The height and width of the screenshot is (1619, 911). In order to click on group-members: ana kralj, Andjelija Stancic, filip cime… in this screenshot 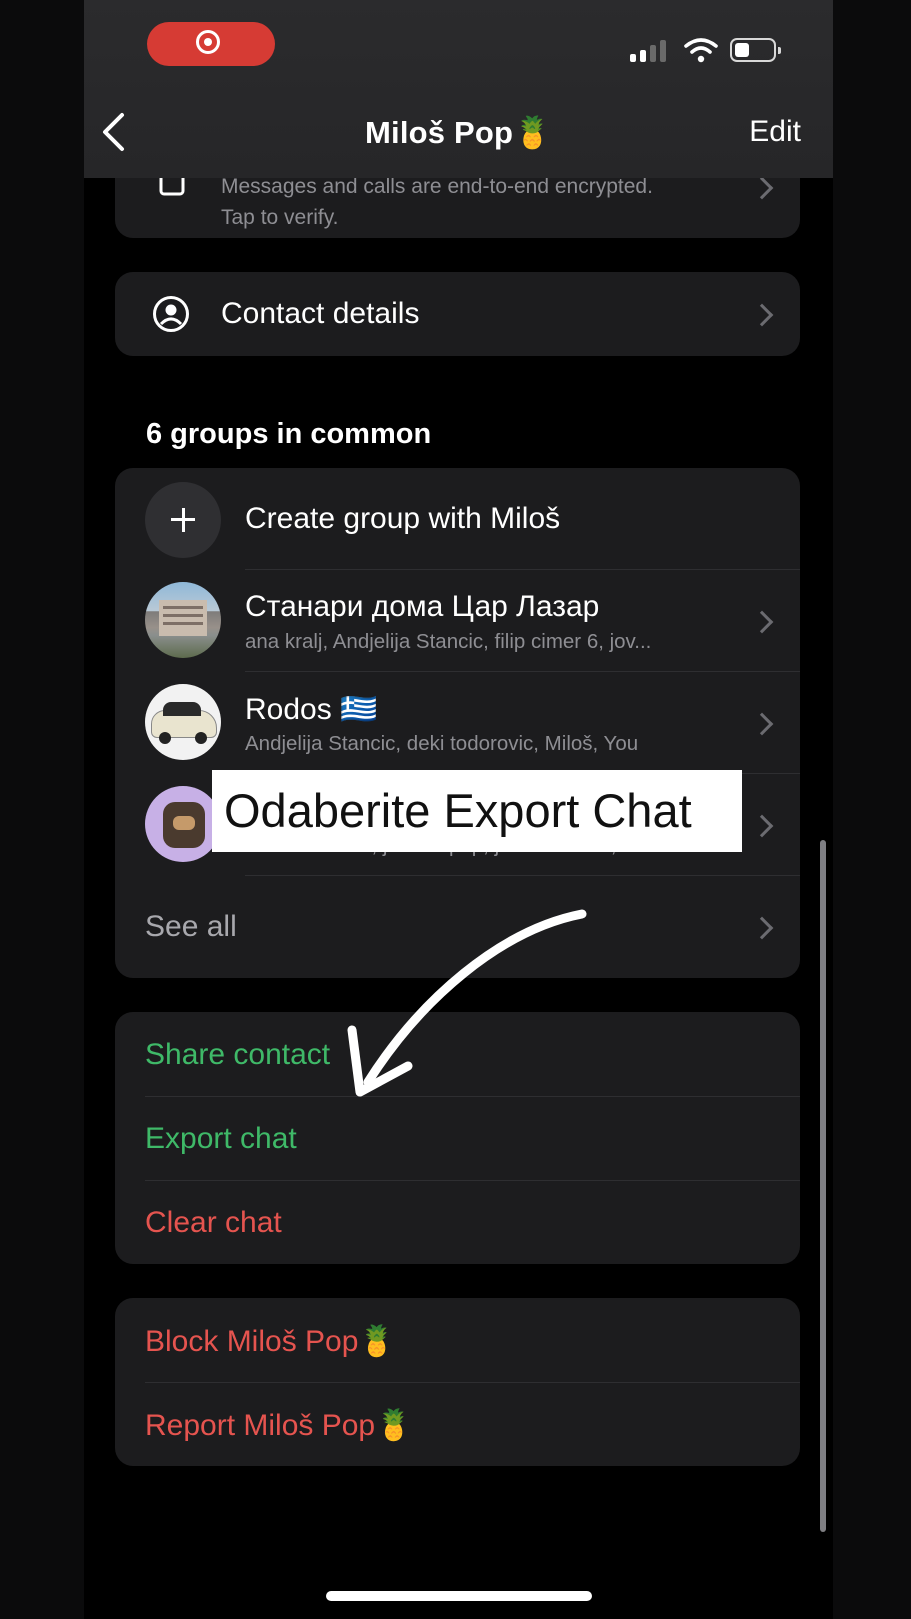, I will do `click(448, 641)`.